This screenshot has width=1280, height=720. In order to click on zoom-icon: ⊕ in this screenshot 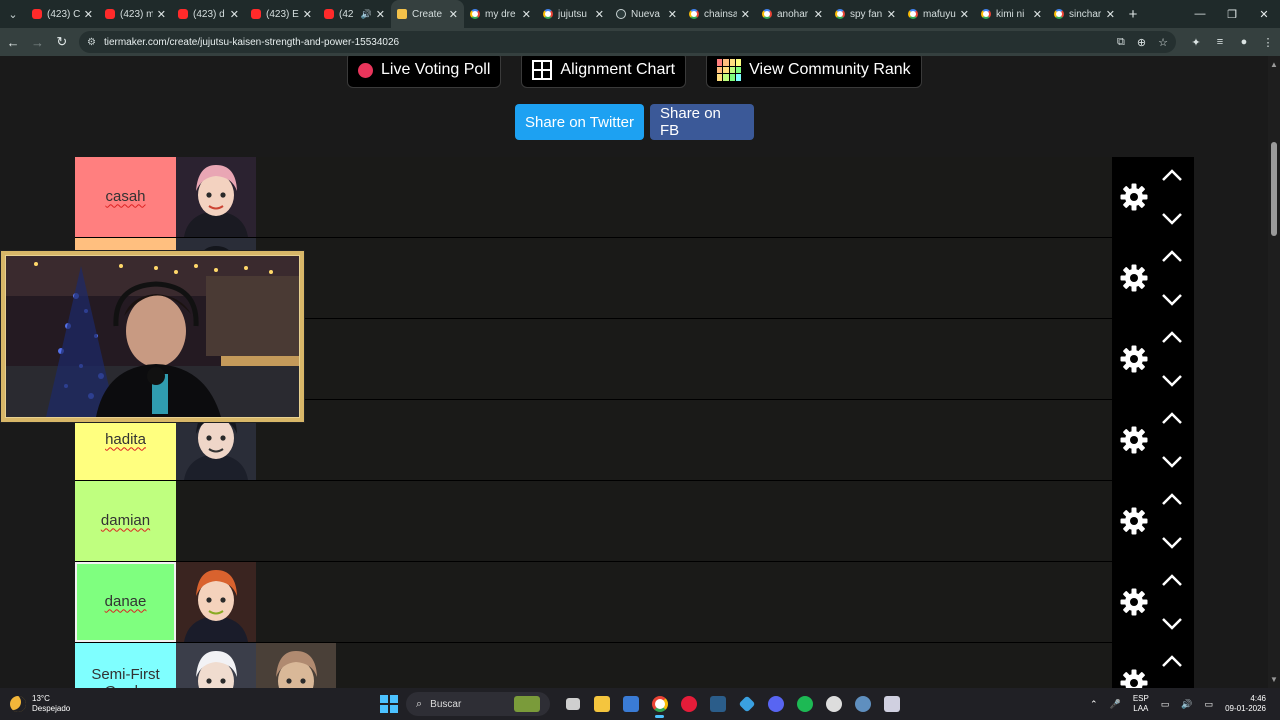, I will do `click(1141, 42)`.